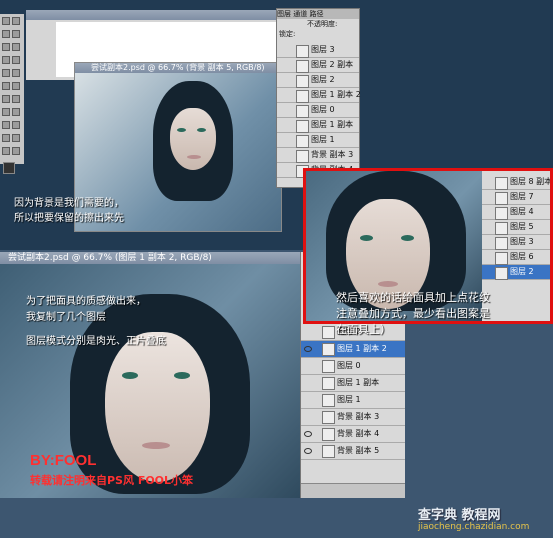 The width and height of the screenshot is (553, 538). I want to click on layer-row: 图层 8 副本 2, so click(516, 182).